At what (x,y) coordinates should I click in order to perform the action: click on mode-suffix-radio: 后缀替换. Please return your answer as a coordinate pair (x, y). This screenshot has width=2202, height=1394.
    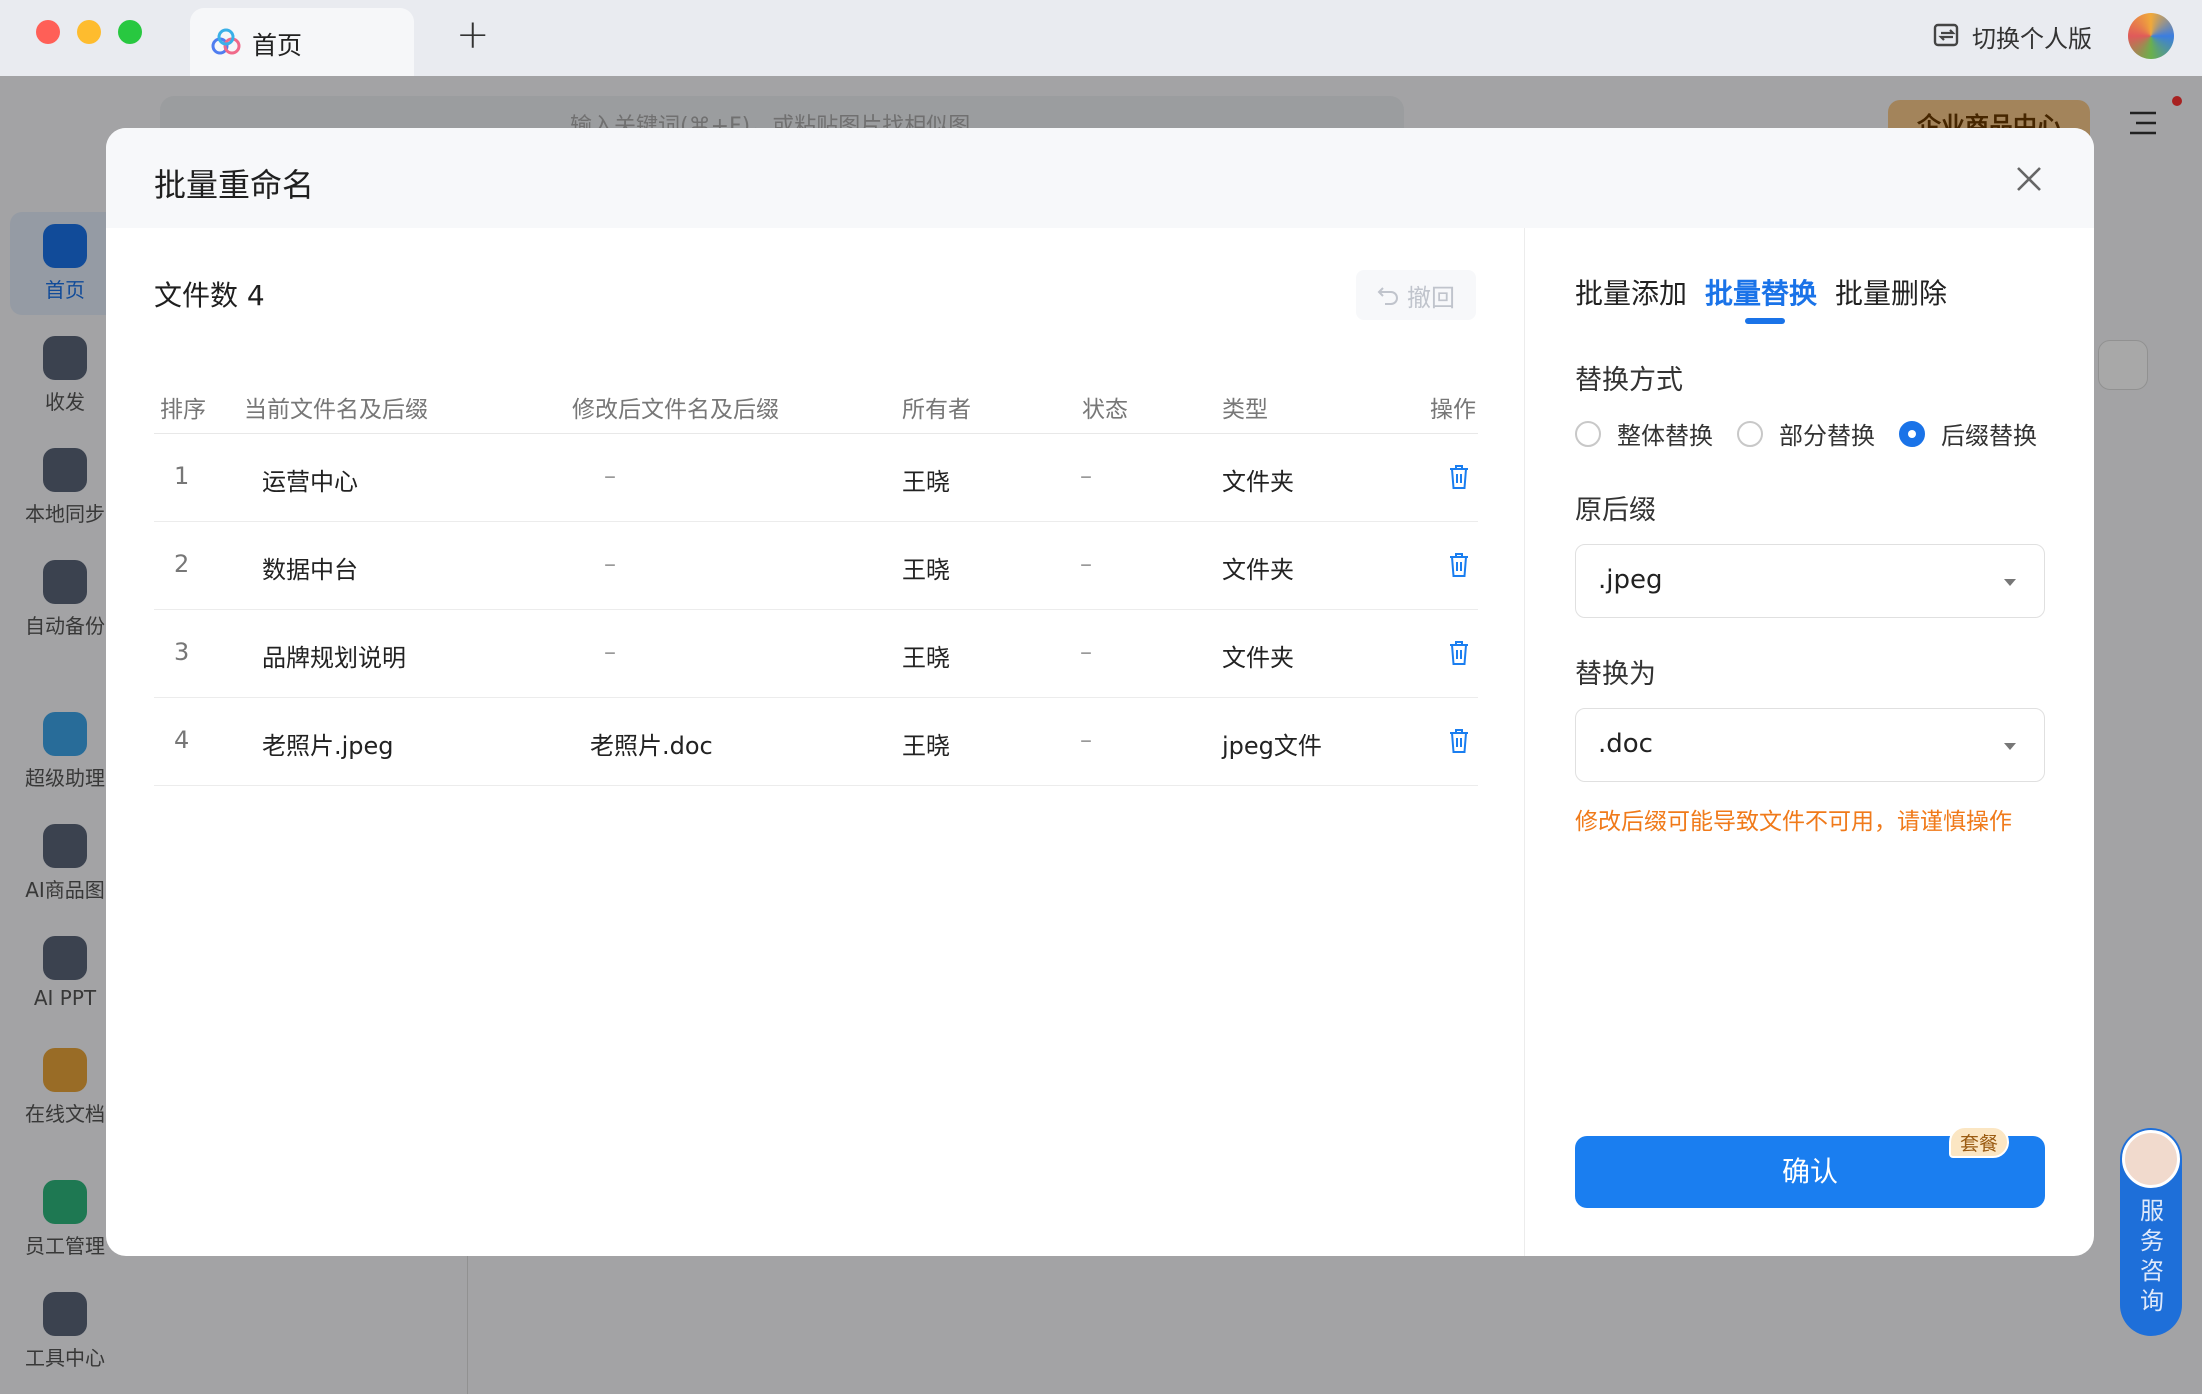
    Looking at the image, I should click on (1968, 433).